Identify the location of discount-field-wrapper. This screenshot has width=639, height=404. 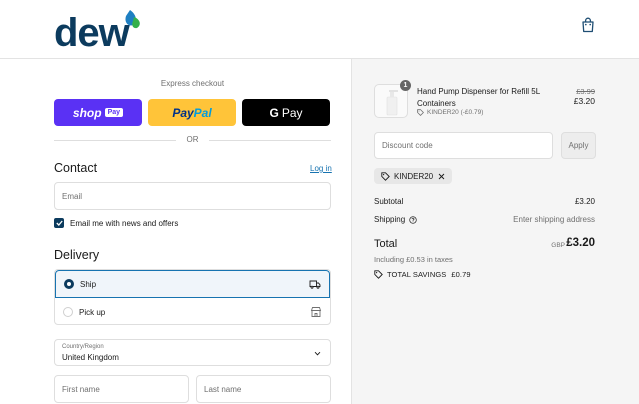
(463, 145).